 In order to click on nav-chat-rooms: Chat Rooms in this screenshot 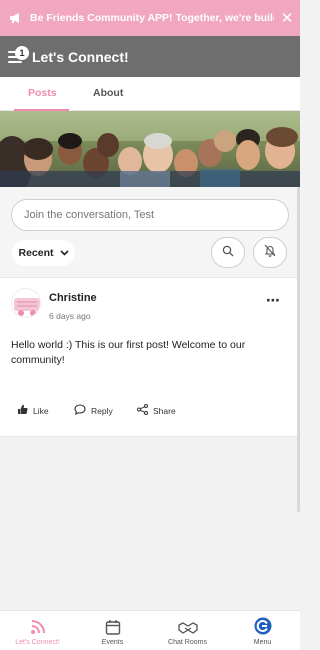, I will do `click(187, 630)`.